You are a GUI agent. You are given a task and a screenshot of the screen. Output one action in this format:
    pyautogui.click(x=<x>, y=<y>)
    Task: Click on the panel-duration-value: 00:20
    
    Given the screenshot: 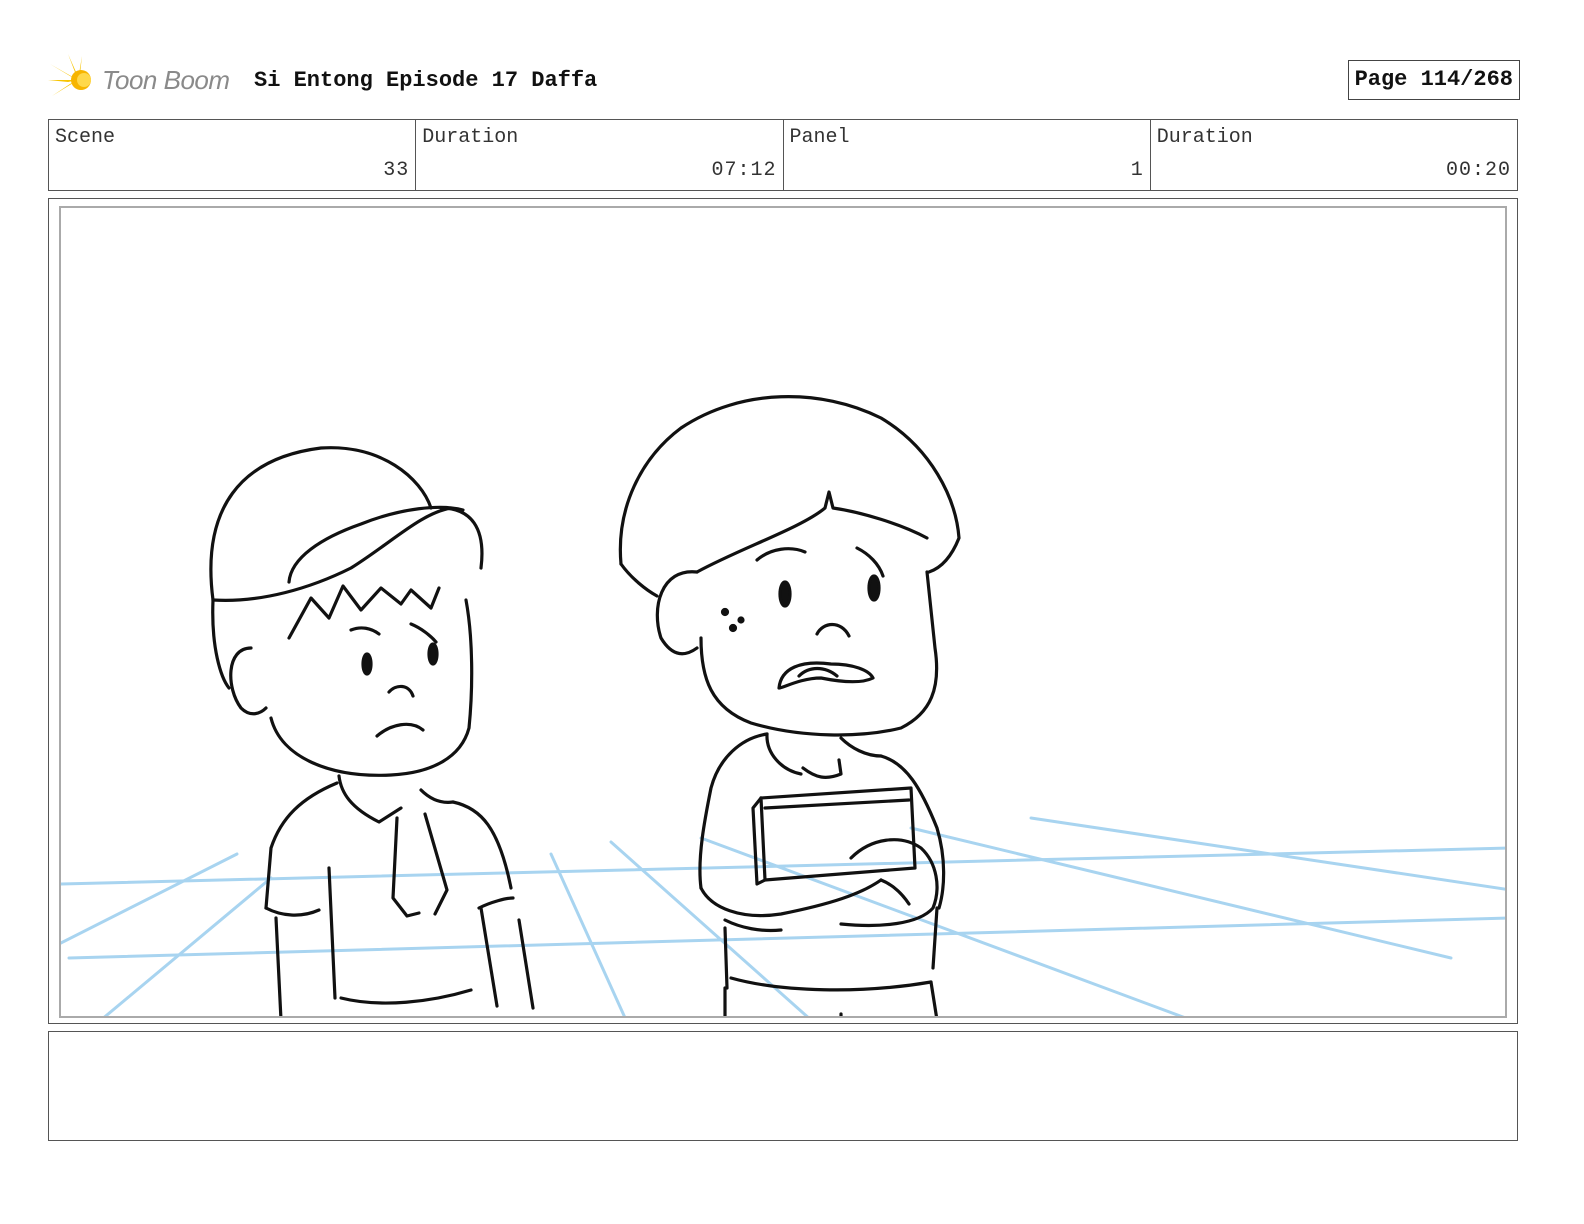 What is the action you would take?
    pyautogui.click(x=1478, y=170)
    